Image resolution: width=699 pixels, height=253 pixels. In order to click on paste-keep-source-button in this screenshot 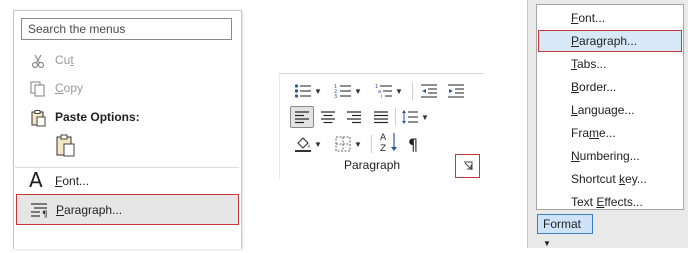, I will do `click(66, 146)`.